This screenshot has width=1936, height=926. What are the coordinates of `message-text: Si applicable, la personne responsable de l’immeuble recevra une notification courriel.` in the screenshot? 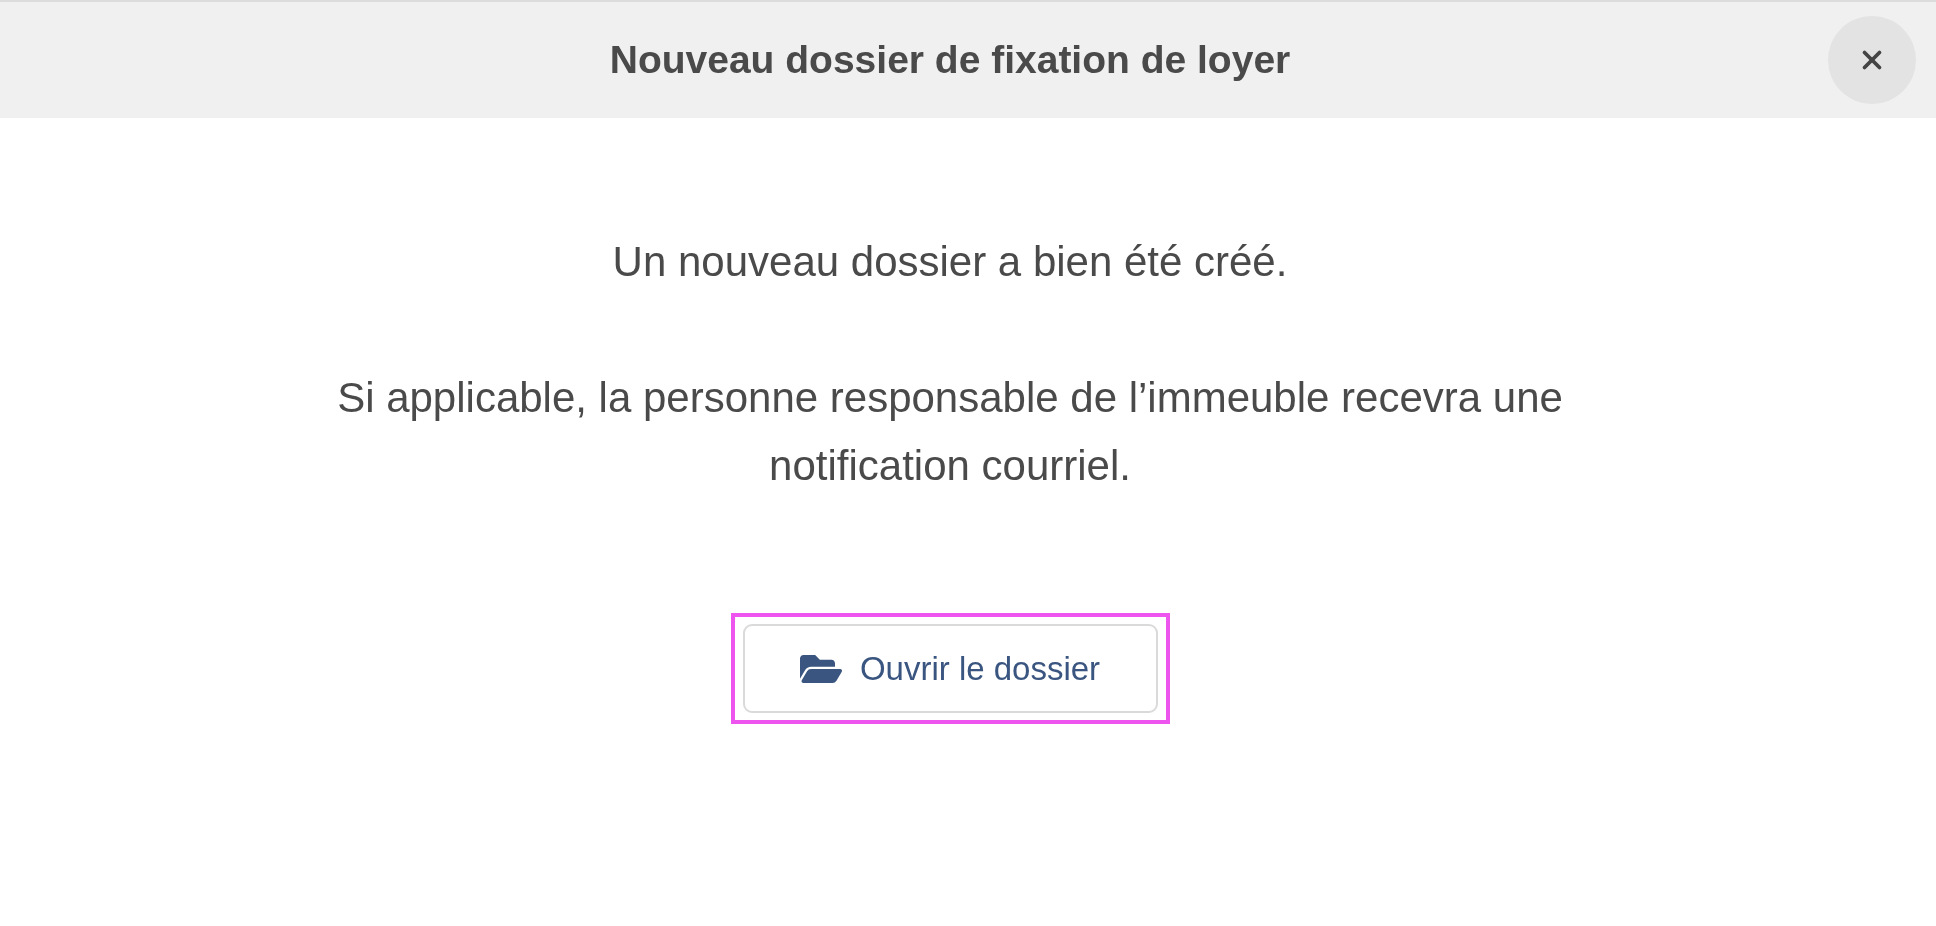 It's located at (950, 432).